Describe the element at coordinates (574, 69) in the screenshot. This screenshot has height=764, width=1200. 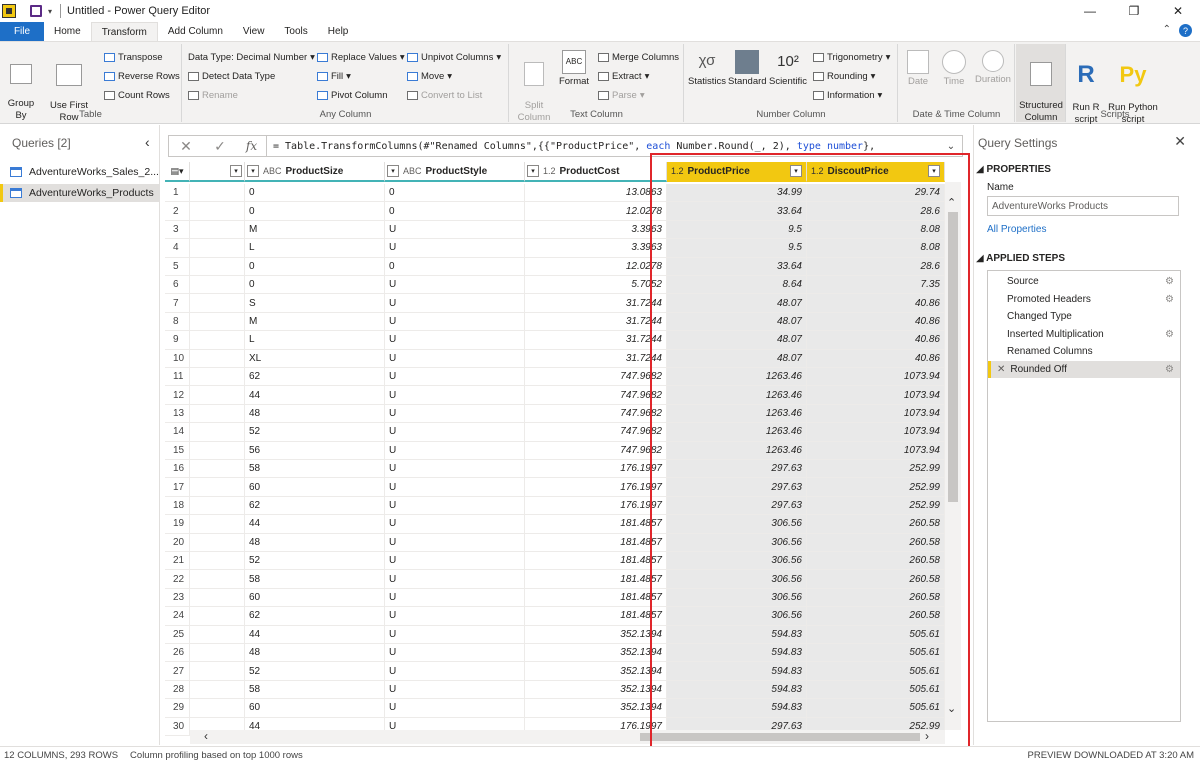
I see `format-button: ABC Format` at that location.